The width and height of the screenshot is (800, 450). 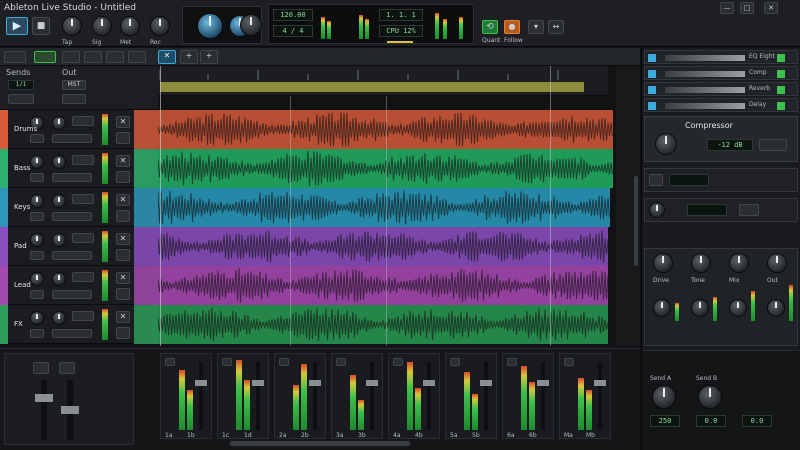 What do you see at coordinates (710, 397) in the screenshot?
I see `send-b-knob` at bounding box center [710, 397].